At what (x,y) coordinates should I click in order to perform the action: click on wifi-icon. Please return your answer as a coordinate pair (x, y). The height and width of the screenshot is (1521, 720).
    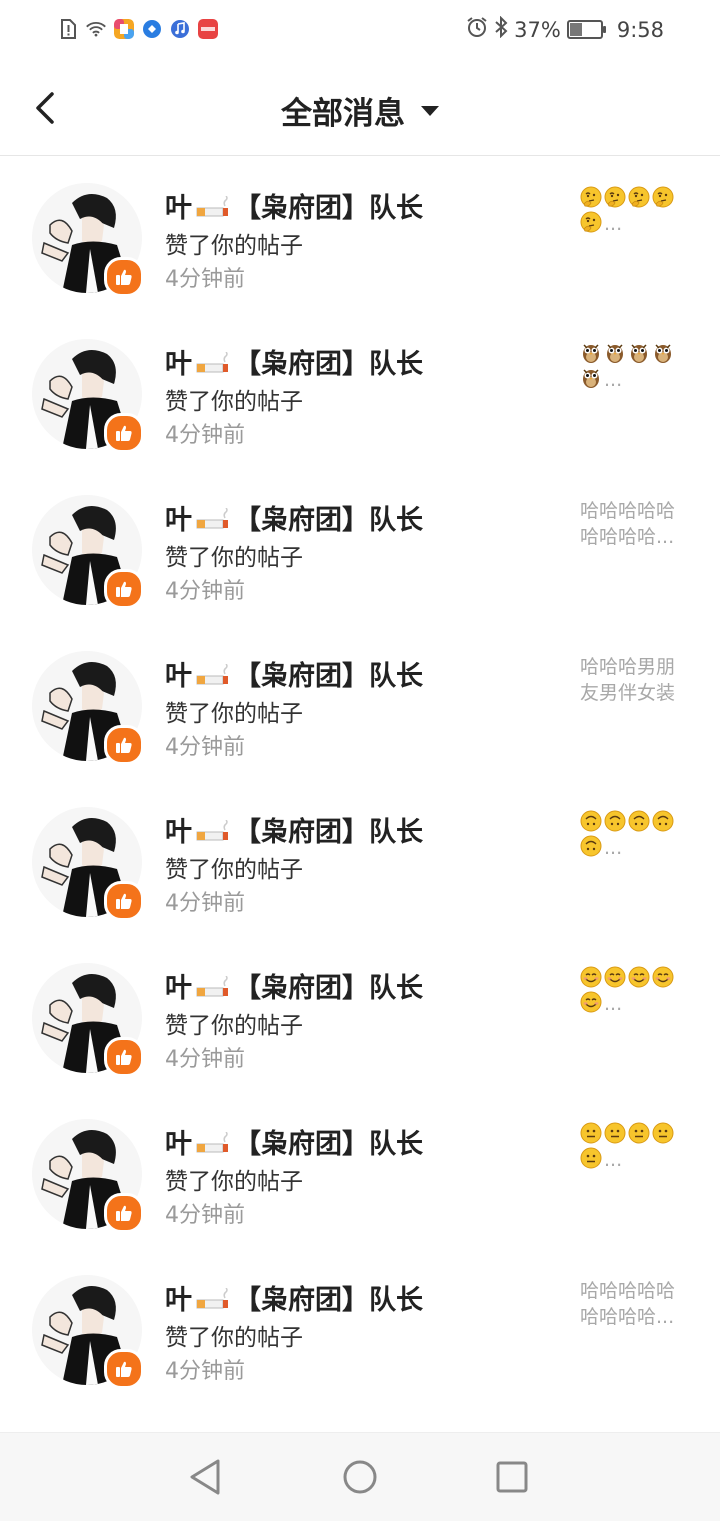
    Looking at the image, I should click on (96, 29).